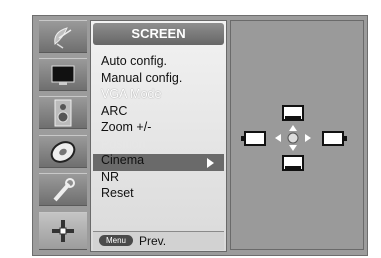  What do you see at coordinates (293, 113) in the screenshot?
I see `monitor-up-icon` at bounding box center [293, 113].